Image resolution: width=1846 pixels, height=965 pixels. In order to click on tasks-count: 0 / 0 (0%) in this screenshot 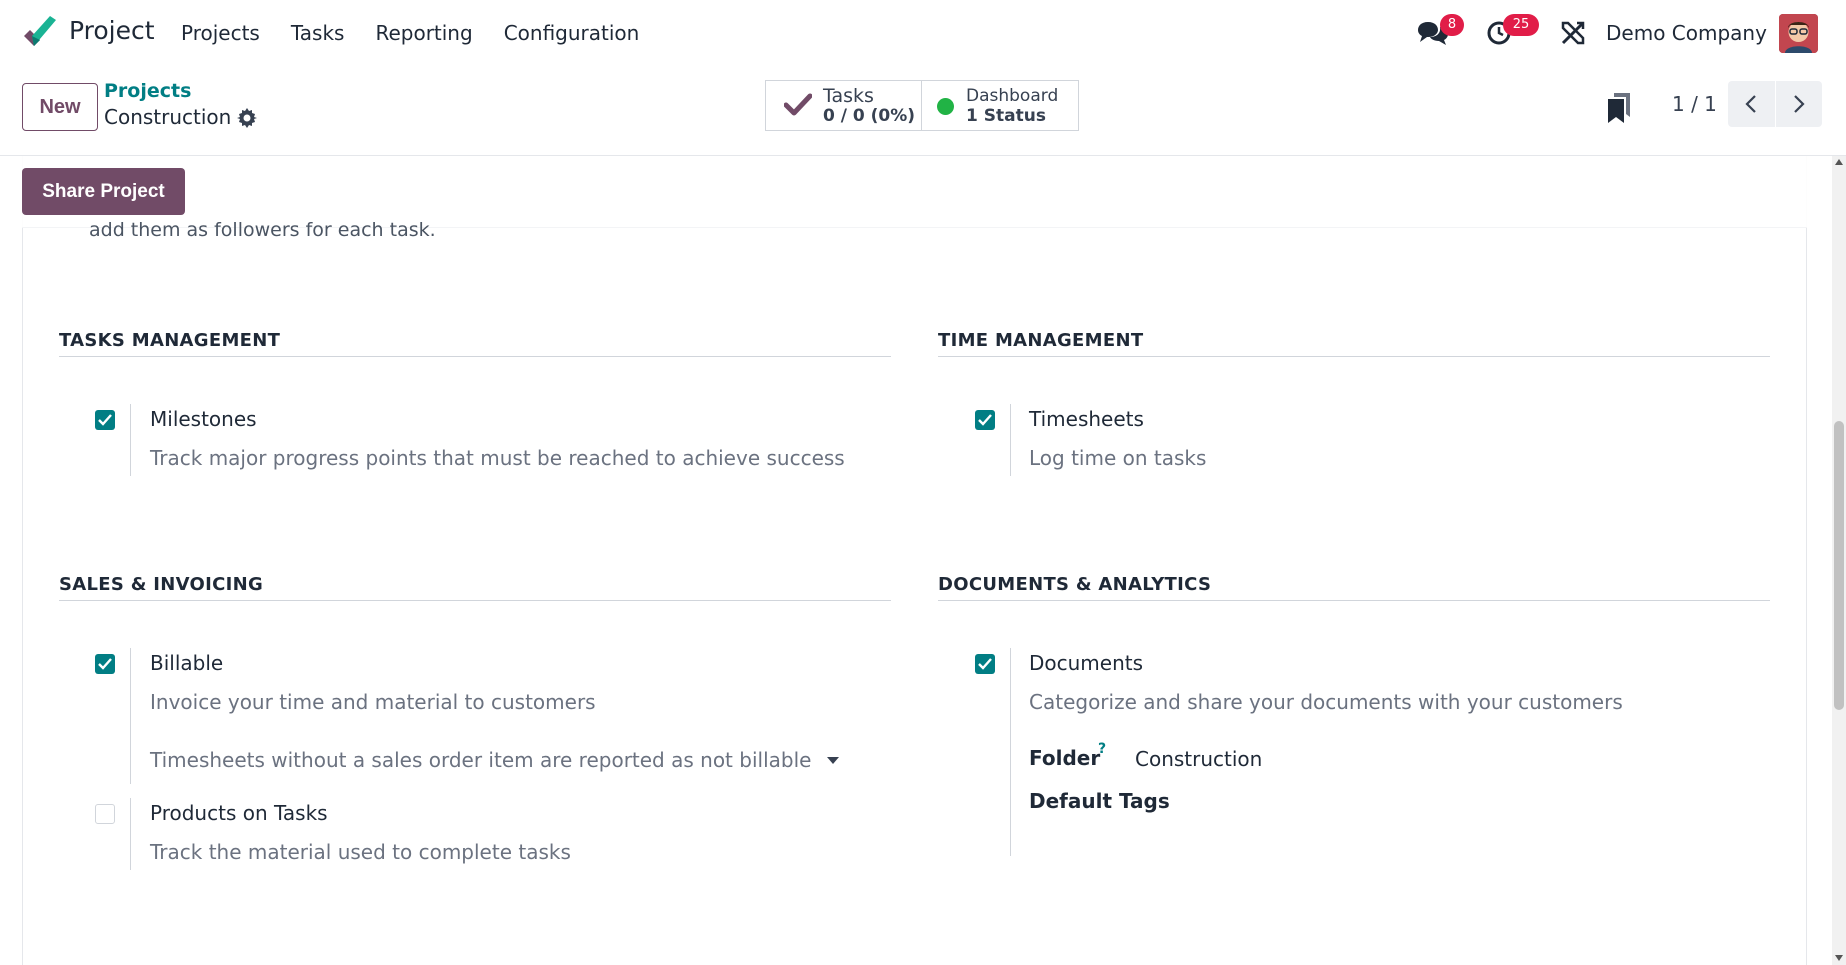, I will do `click(869, 116)`.